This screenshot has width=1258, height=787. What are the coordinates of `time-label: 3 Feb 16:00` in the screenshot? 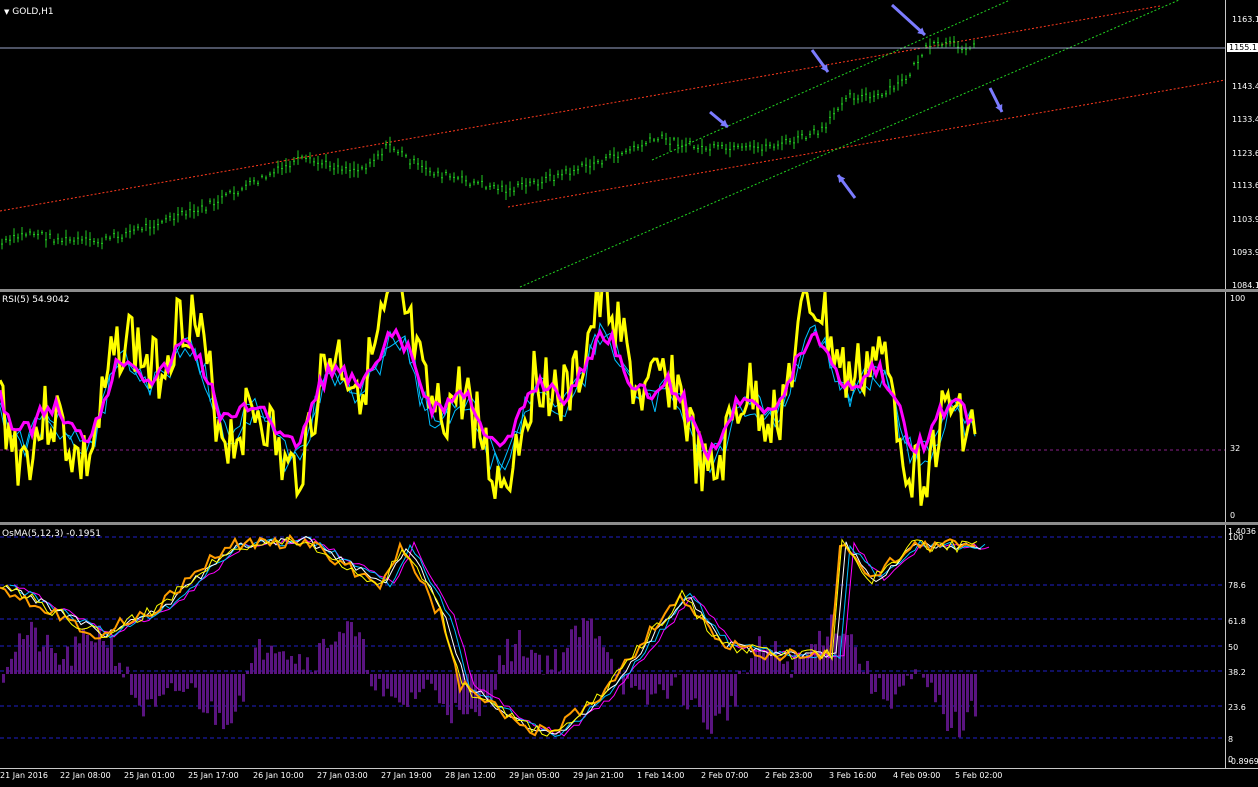 It's located at (852, 775).